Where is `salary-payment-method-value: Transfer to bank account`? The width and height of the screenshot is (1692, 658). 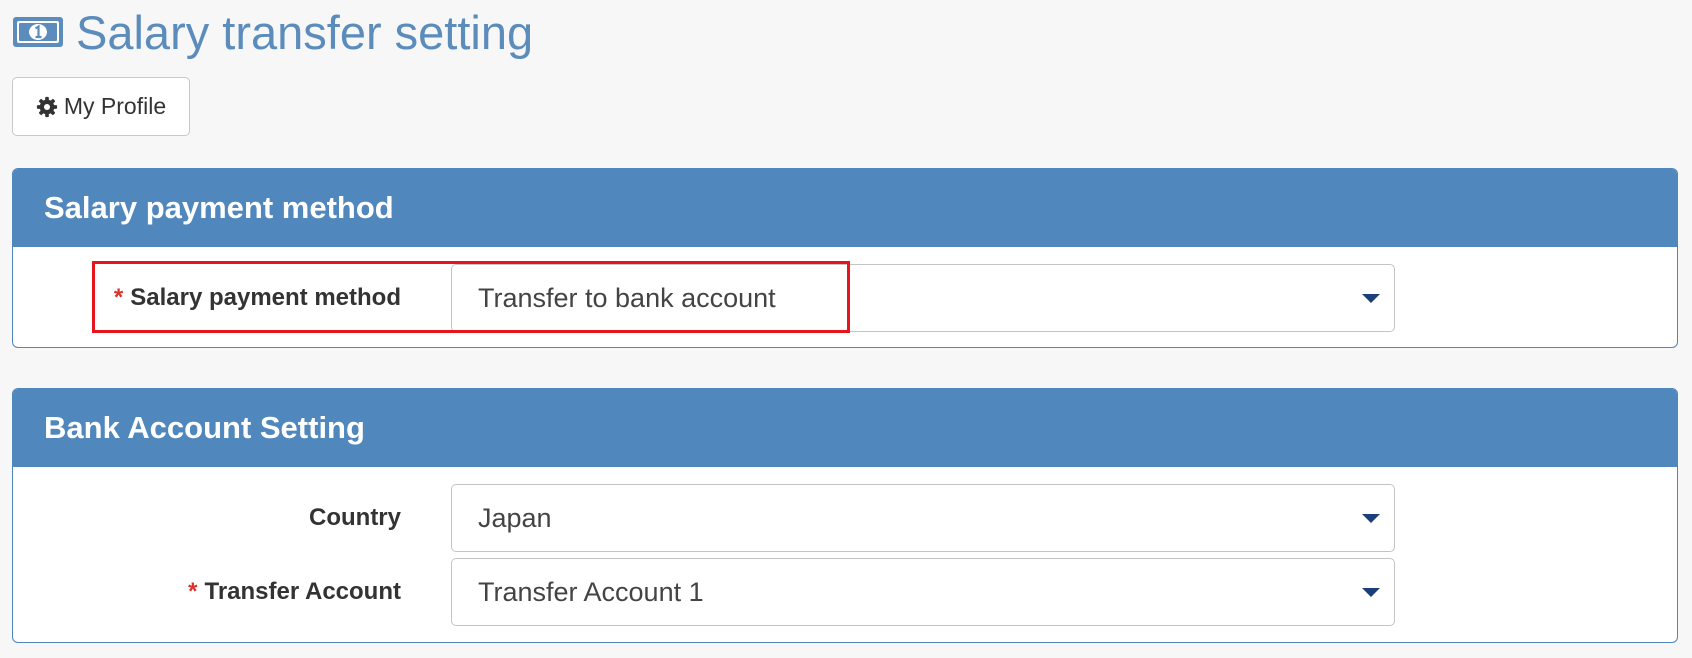
salary-payment-method-value: Transfer to bank account is located at coordinates (627, 297).